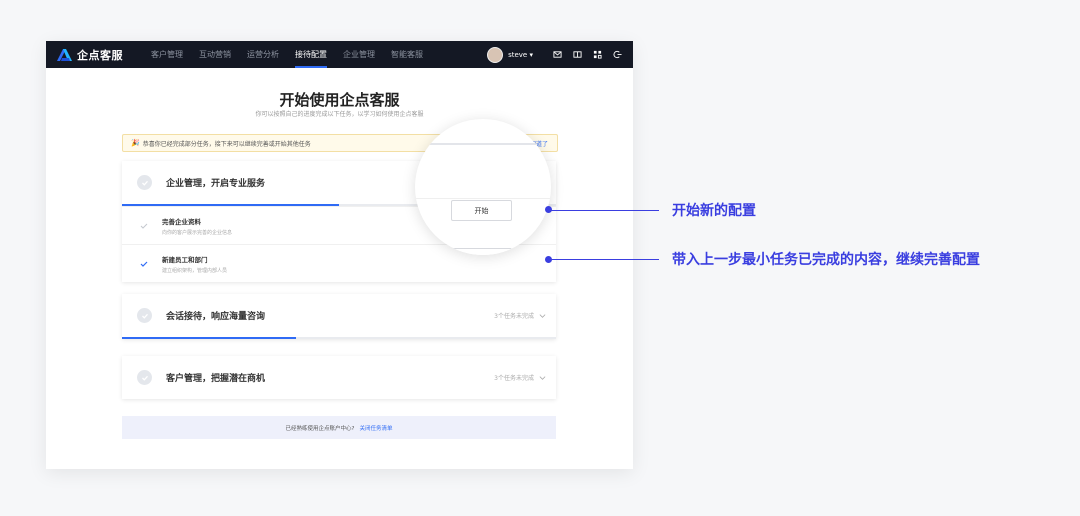 Image resolution: width=1080 pixels, height=516 pixels. I want to click on section-card-customer: 客户管理，把握潜在商机 3个任务未完成, so click(339, 377).